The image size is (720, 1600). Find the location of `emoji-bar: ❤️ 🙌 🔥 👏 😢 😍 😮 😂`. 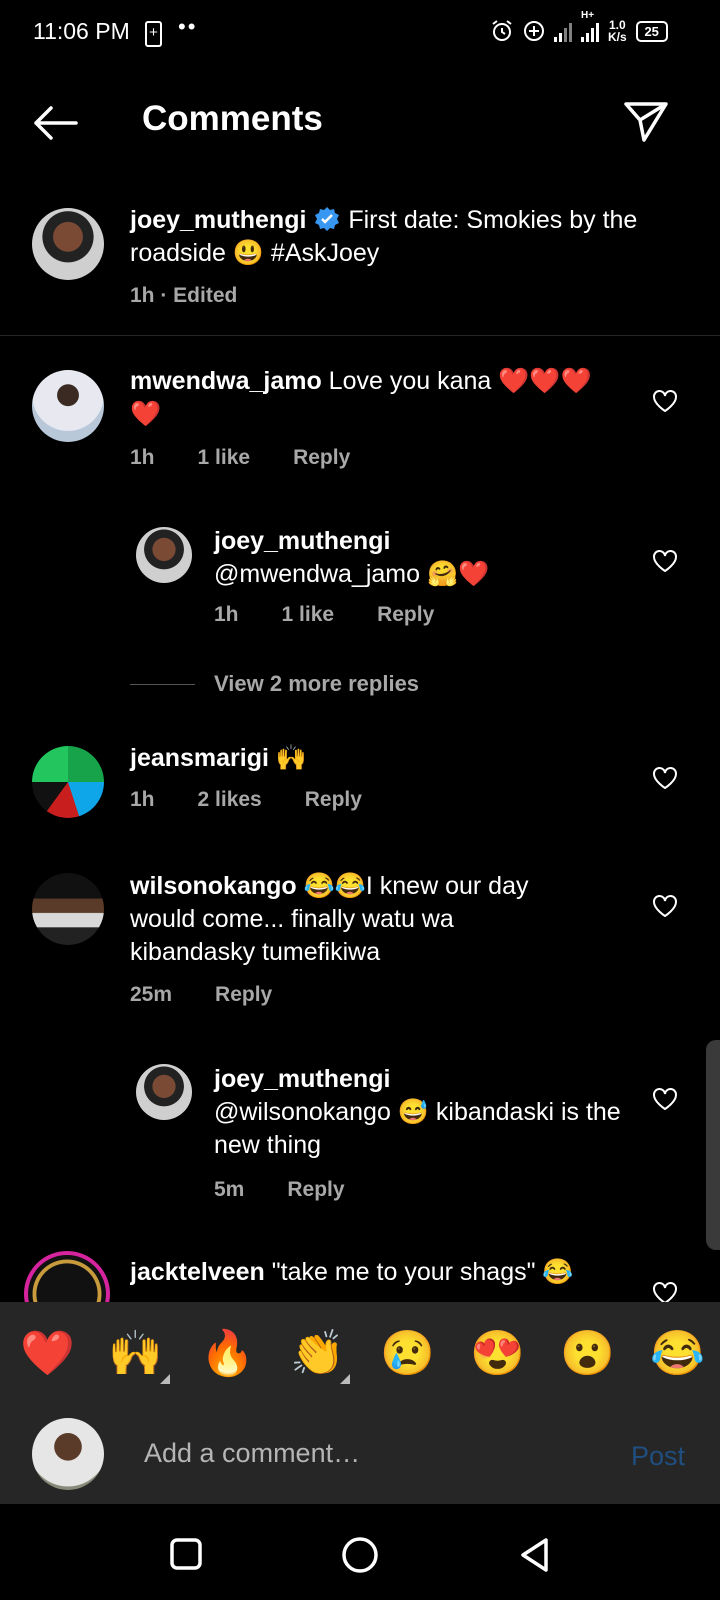

emoji-bar: ❤️ 🙌 🔥 👏 😢 😍 😮 😂 is located at coordinates (360, 1352).